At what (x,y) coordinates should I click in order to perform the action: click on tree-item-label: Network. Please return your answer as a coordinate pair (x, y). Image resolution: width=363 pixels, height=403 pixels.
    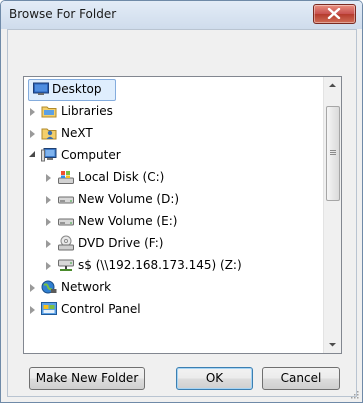
    Looking at the image, I should click on (86, 287).